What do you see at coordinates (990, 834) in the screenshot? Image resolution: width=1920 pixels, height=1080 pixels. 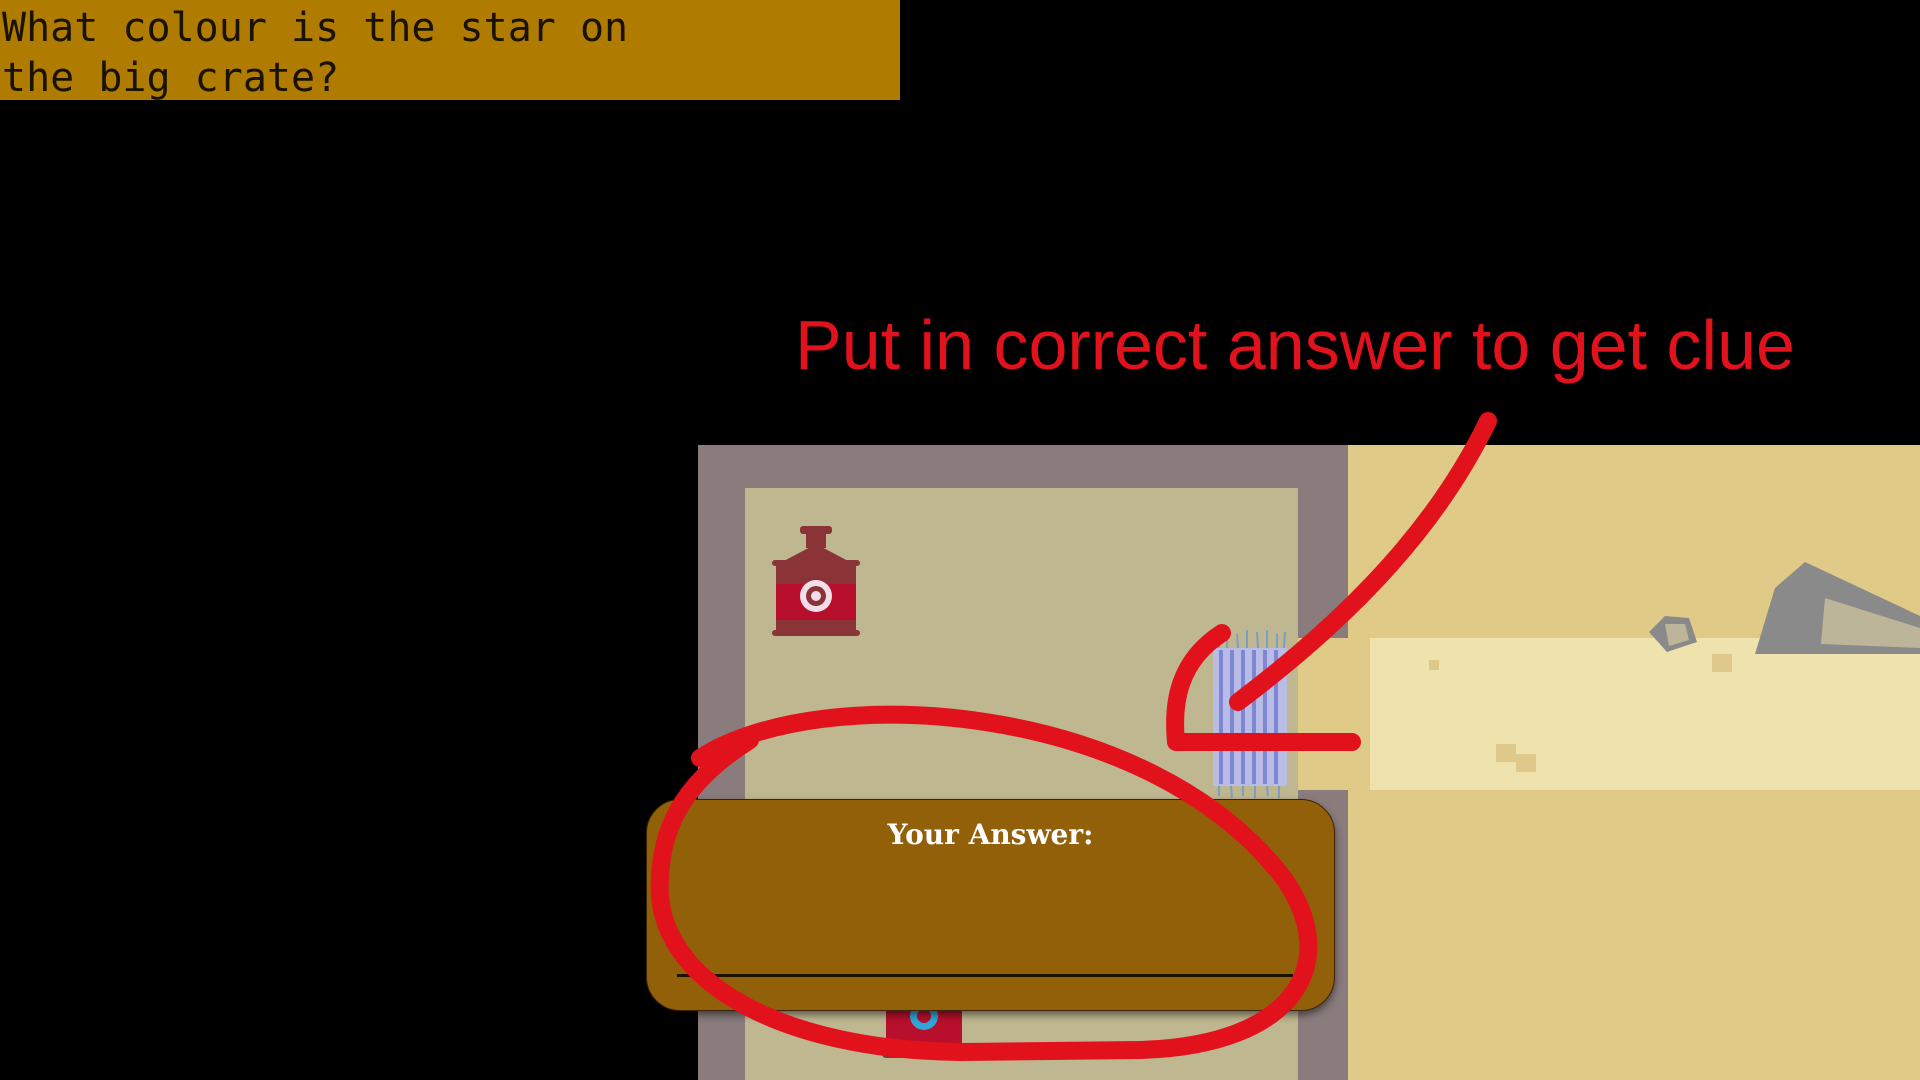 I see `answer-label: Your Answer:` at bounding box center [990, 834].